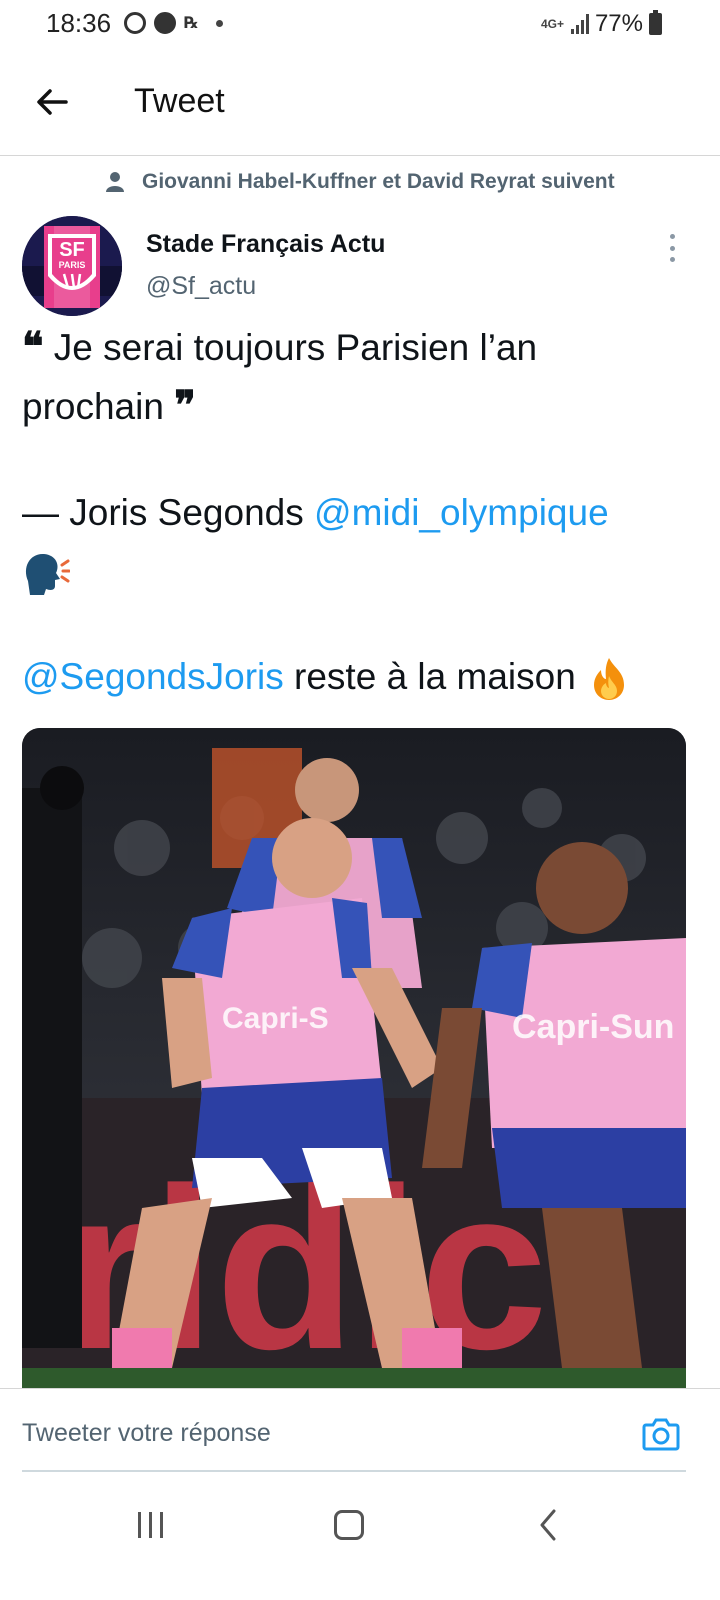 The height and width of the screenshot is (1600, 720). I want to click on system-nav-bar, so click(360, 1540).